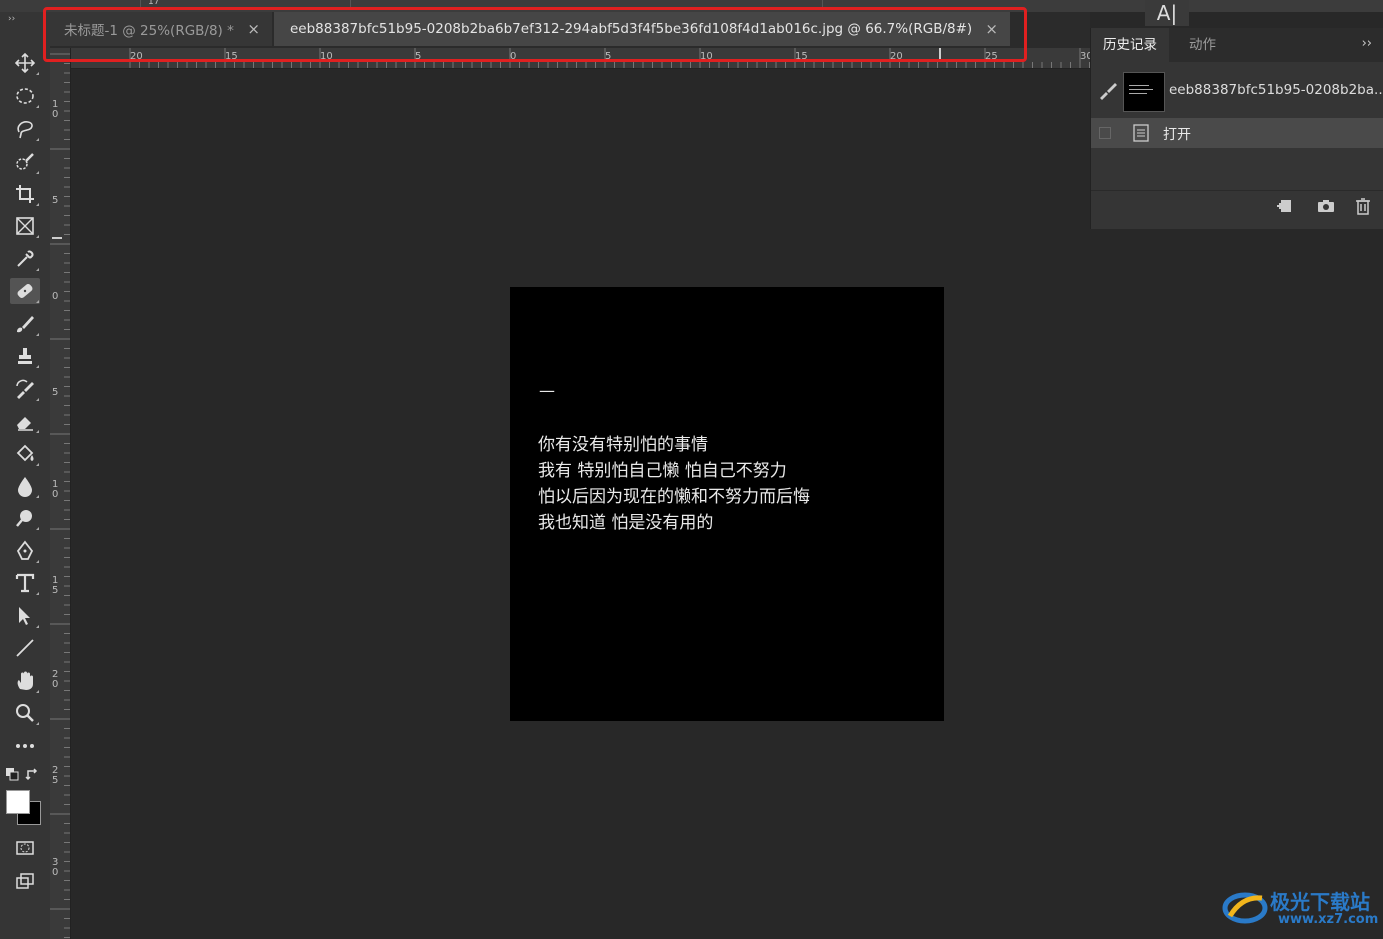 The width and height of the screenshot is (1383, 939). I want to click on text-line: 我有 特别怕自己懒 怕自己不努力, so click(662, 471).